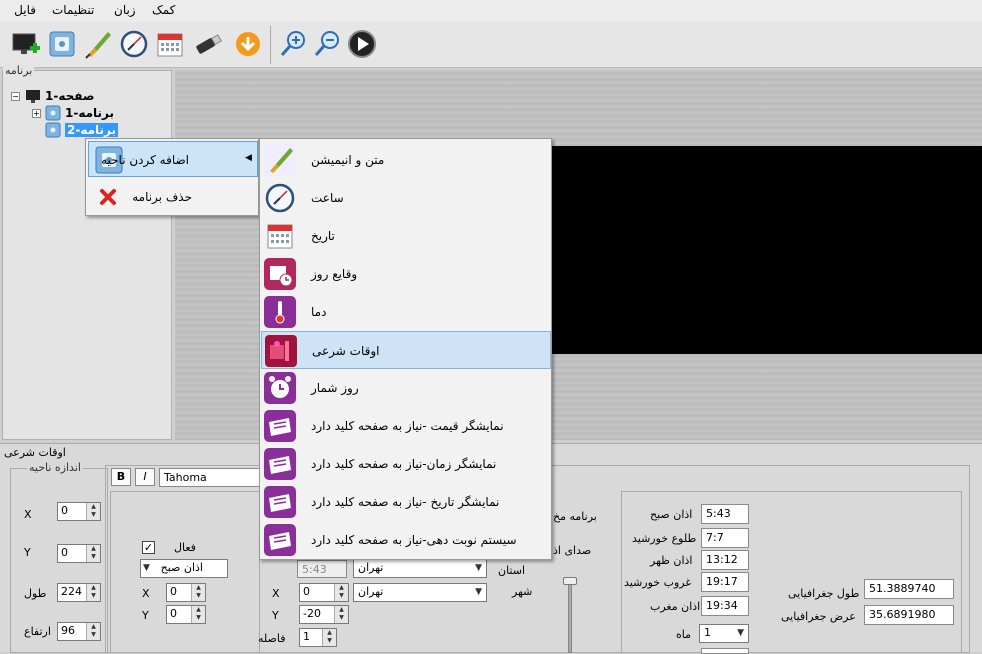 The height and width of the screenshot is (654, 982). What do you see at coordinates (909, 615) in the screenshot?
I see `latitude-value: 35.6891980` at bounding box center [909, 615].